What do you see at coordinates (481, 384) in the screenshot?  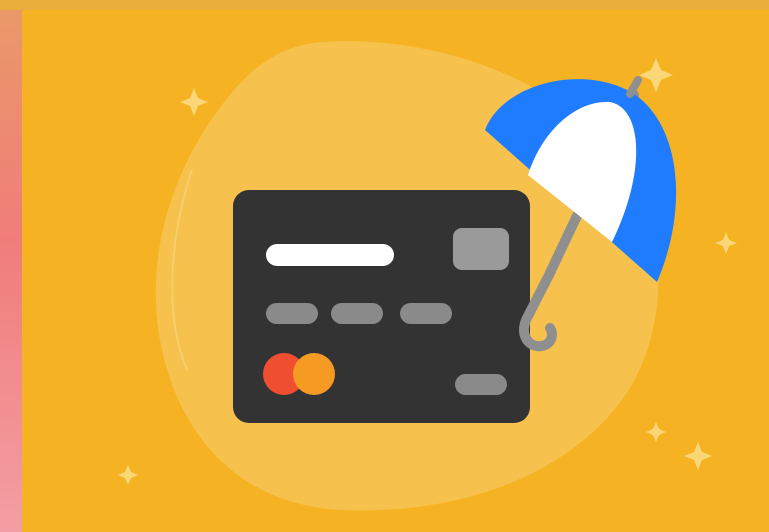 I see `card-expiry` at bounding box center [481, 384].